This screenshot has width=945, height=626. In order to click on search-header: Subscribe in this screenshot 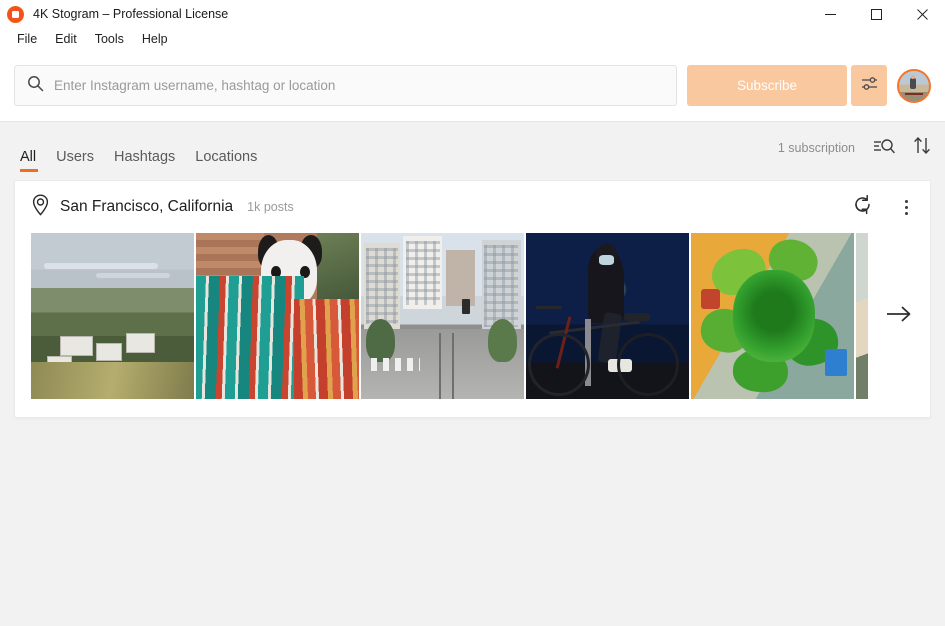, I will do `click(472, 86)`.